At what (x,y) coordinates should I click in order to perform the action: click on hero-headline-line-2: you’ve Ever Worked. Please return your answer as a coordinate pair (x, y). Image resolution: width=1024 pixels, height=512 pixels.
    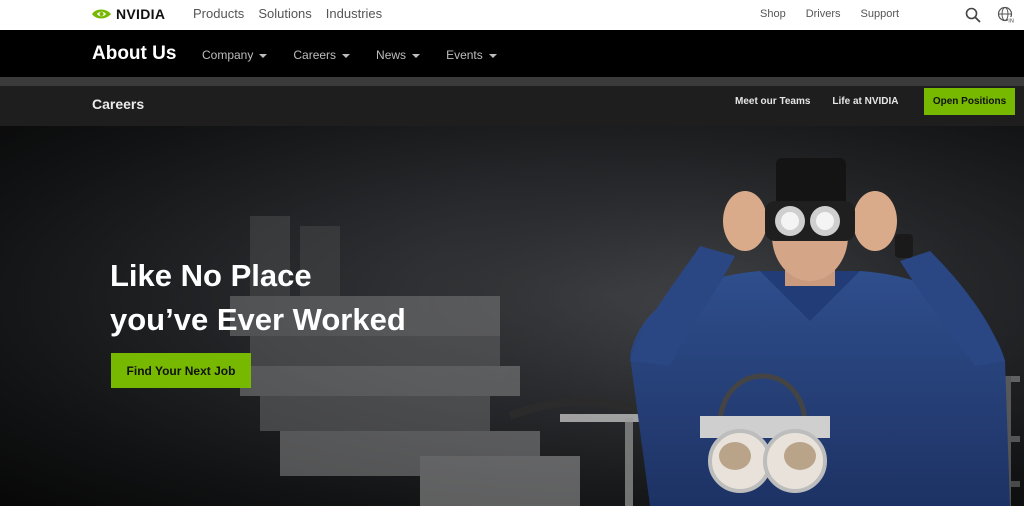
    Looking at the image, I should click on (258, 319).